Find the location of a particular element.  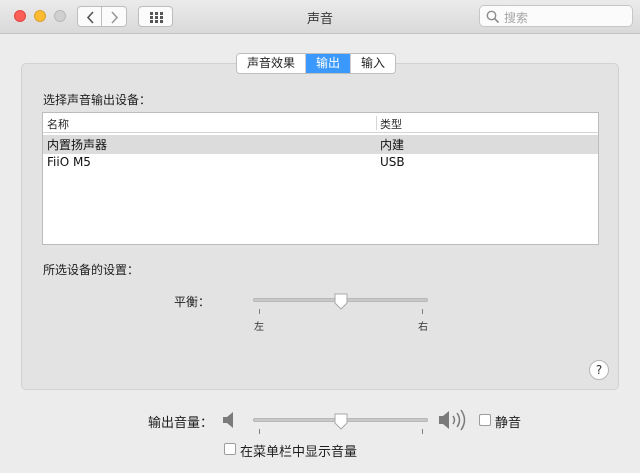

column-divider is located at coordinates (376, 123).